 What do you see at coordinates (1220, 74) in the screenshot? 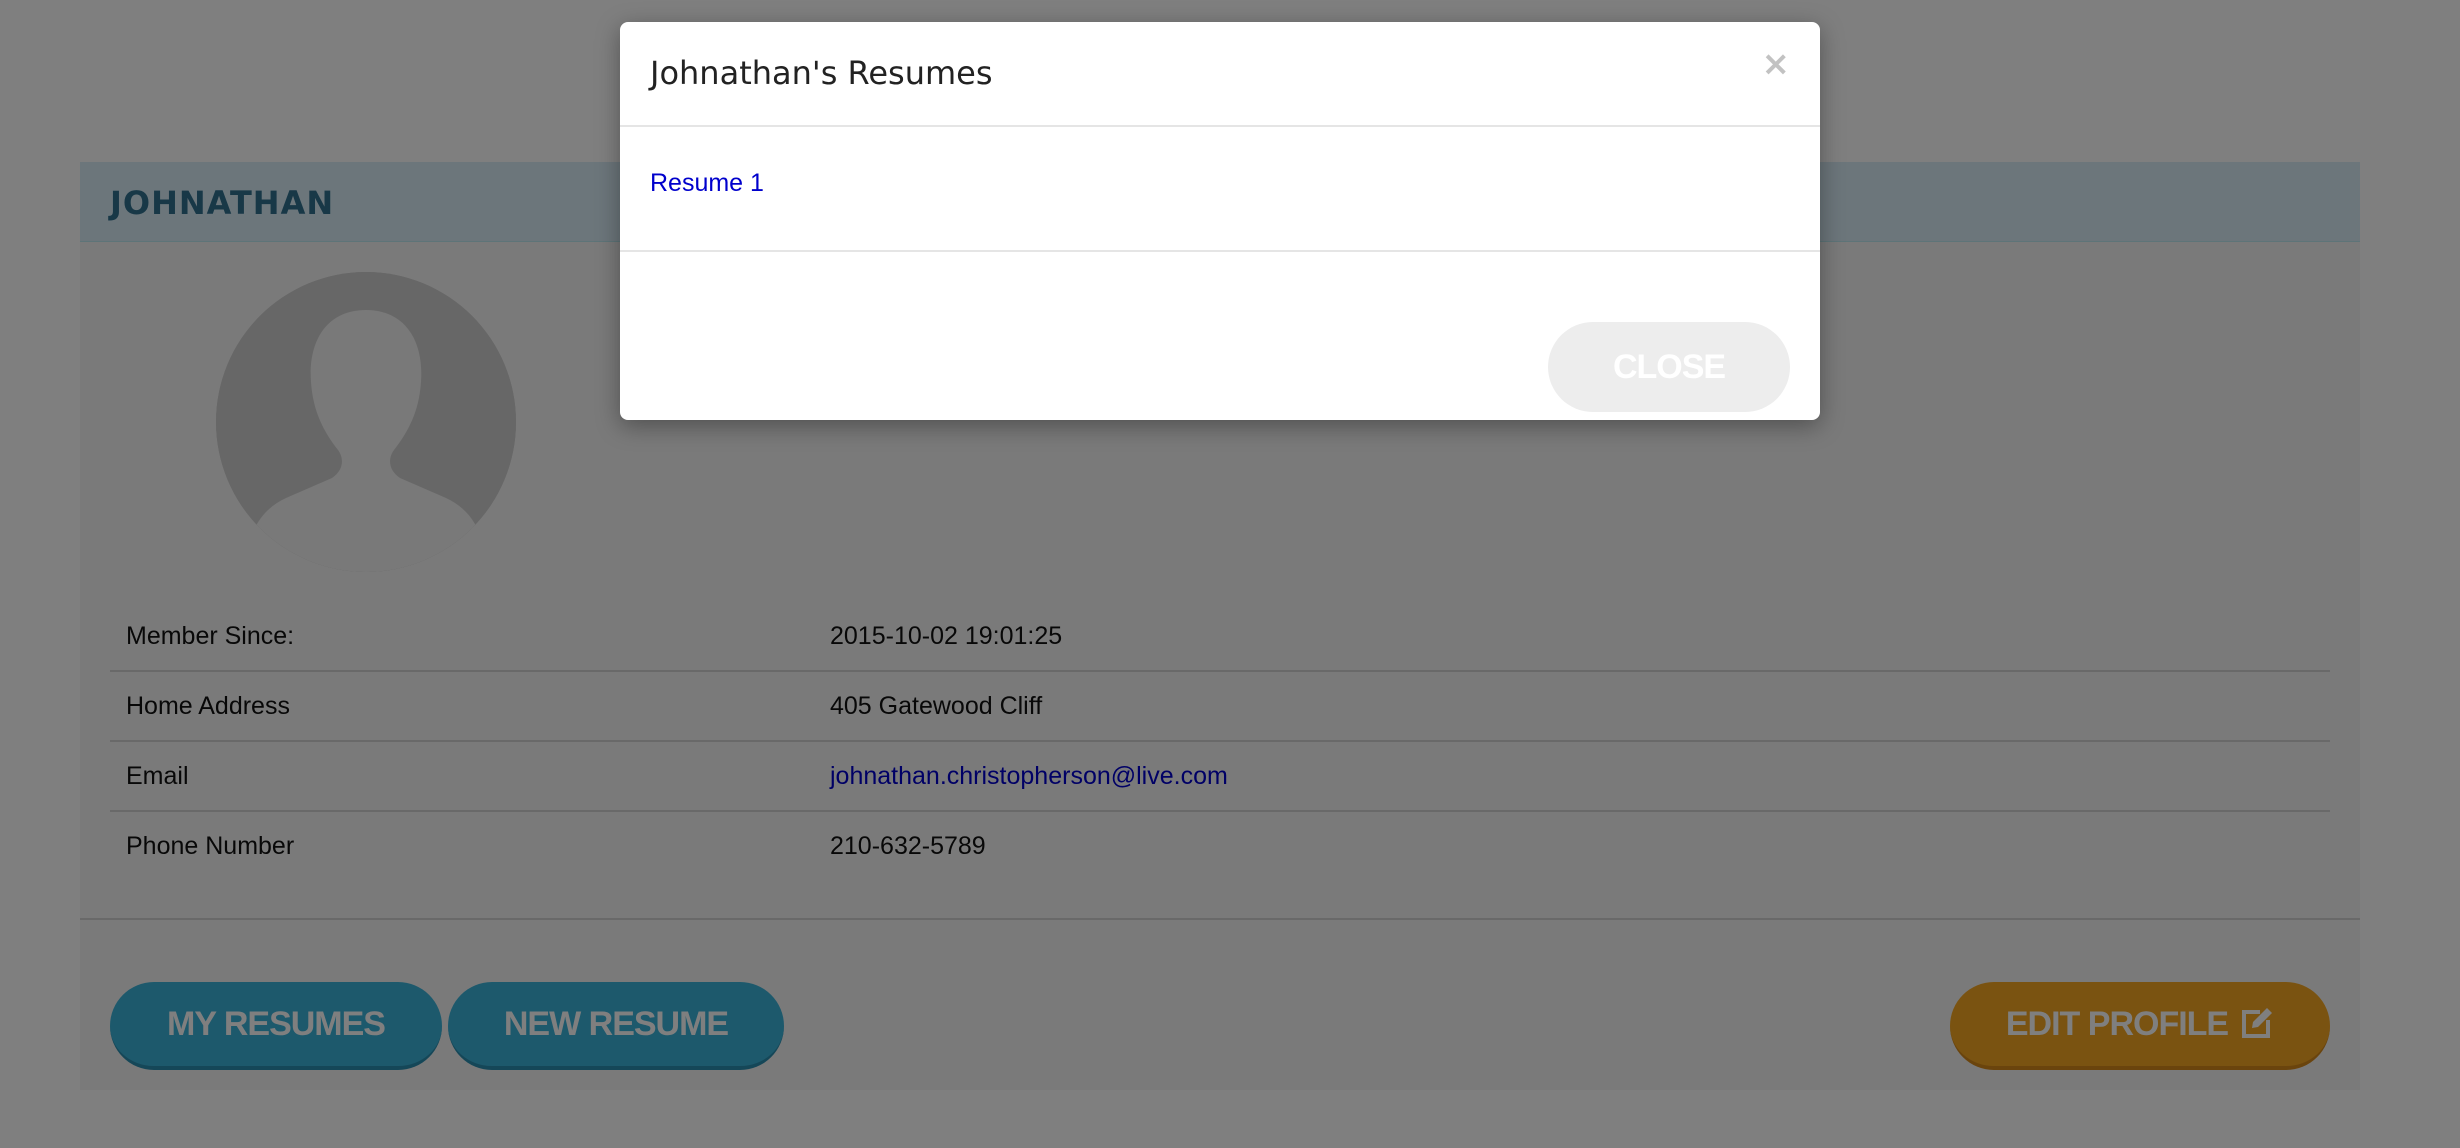
I see `modal-header: Johnathan's Resumes ×` at bounding box center [1220, 74].